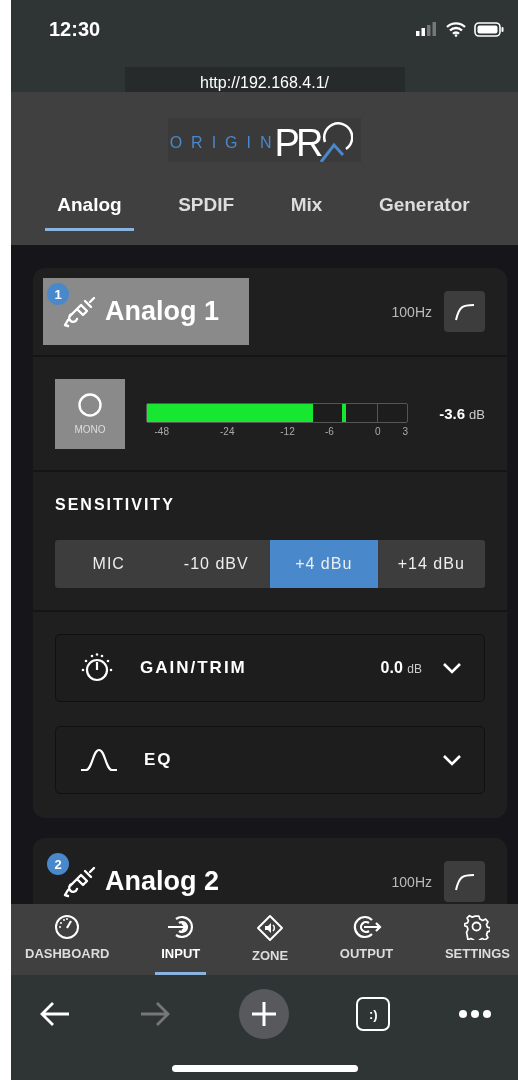  I want to click on nav-label: ZONE, so click(270, 955).